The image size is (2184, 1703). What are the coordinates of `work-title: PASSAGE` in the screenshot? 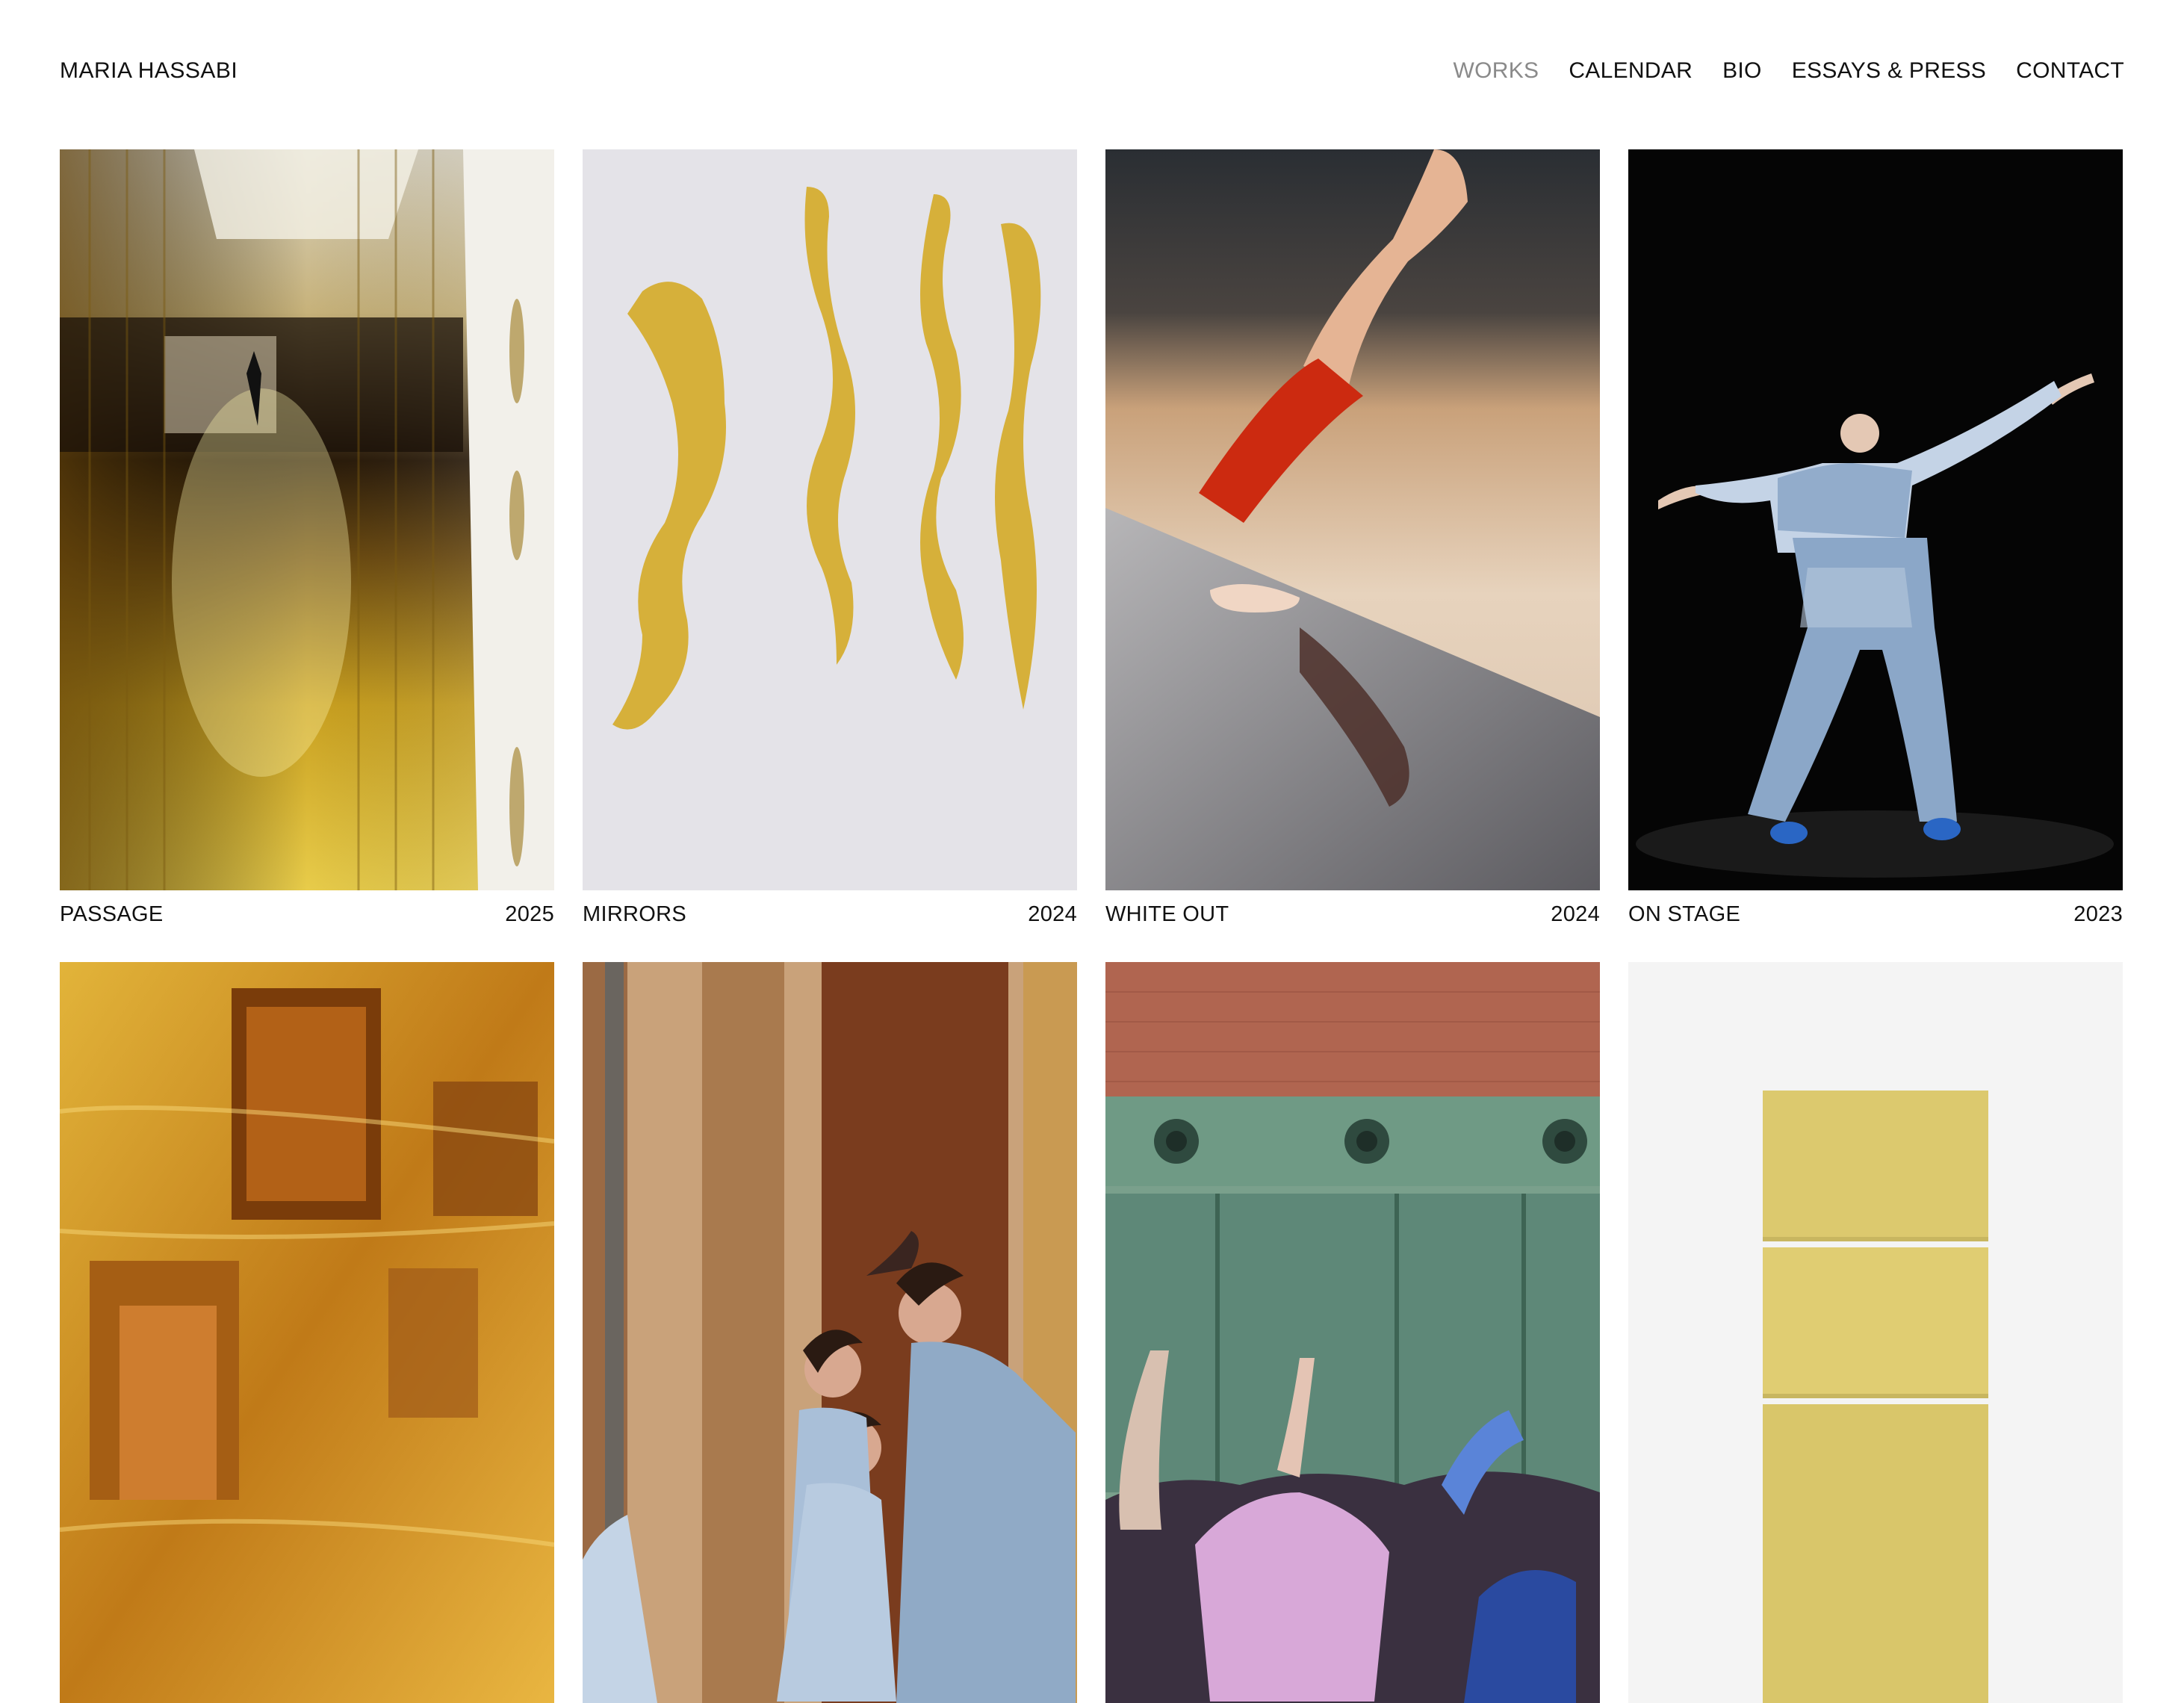 It's located at (112, 914).